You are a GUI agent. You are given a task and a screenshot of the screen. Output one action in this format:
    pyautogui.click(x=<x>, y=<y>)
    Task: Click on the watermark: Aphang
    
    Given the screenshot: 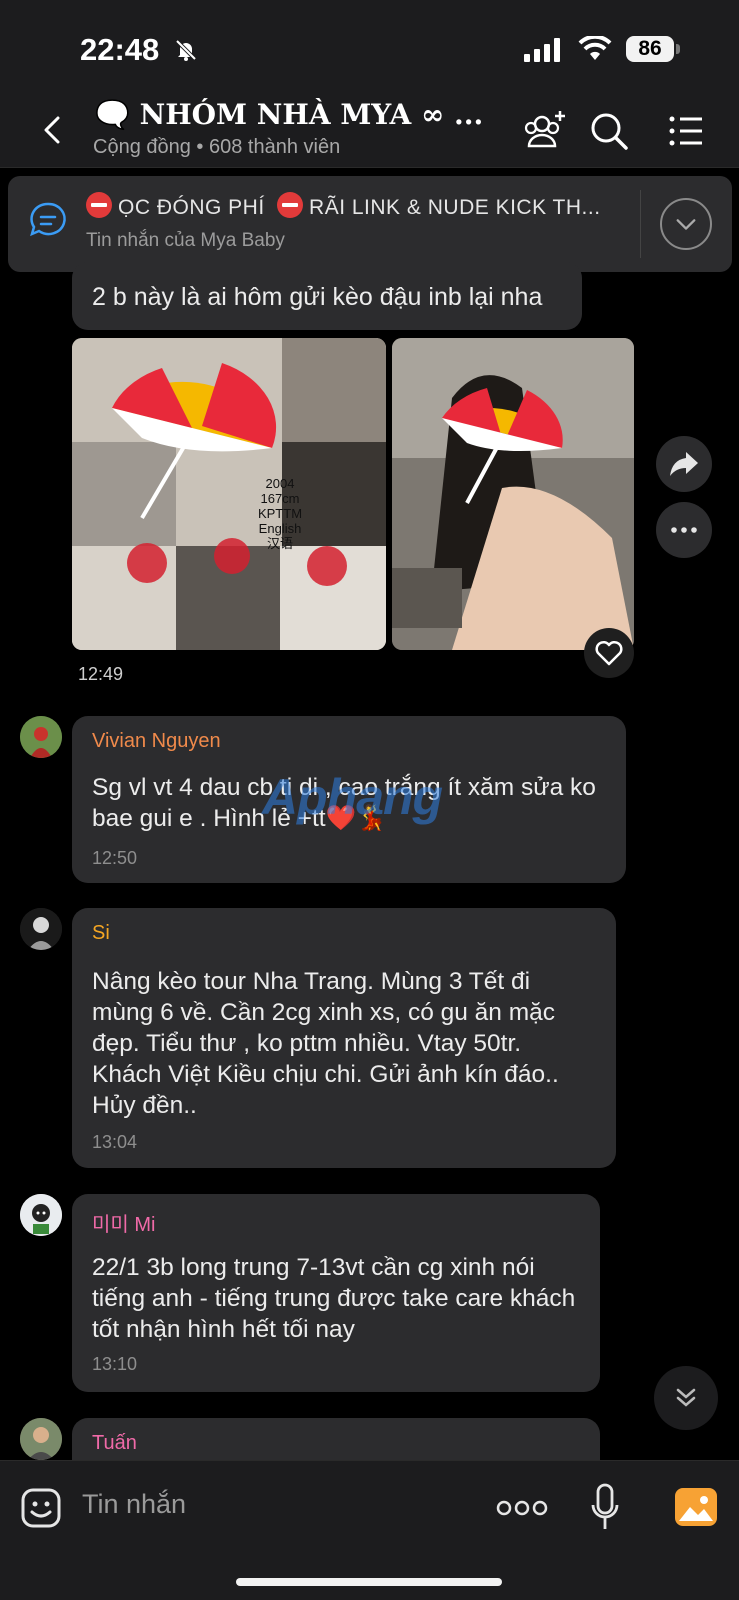 What is the action you would take?
    pyautogui.click(x=352, y=797)
    